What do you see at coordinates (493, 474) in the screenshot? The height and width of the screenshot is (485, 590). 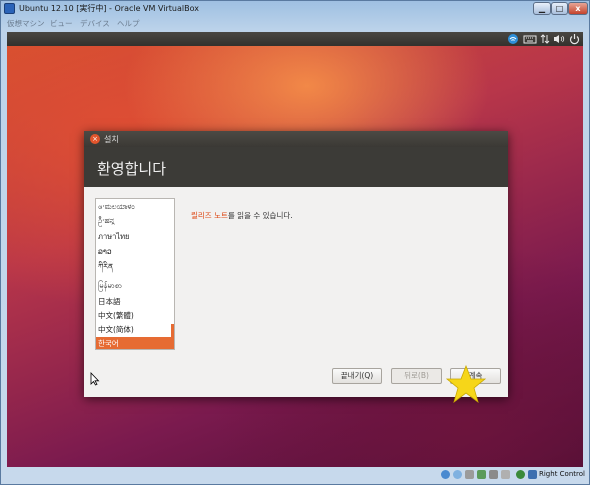 I see `display-icon` at bounding box center [493, 474].